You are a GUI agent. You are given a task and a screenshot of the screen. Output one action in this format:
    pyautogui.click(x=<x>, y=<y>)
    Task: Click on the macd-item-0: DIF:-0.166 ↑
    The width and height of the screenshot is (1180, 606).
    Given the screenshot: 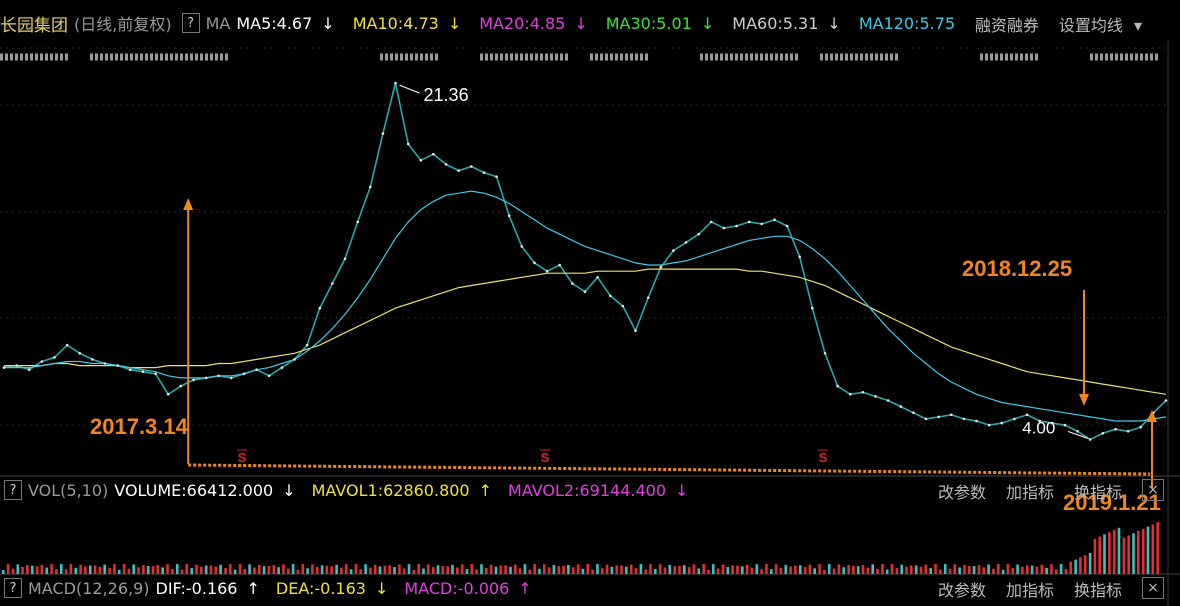 What is the action you would take?
    pyautogui.click(x=211, y=588)
    